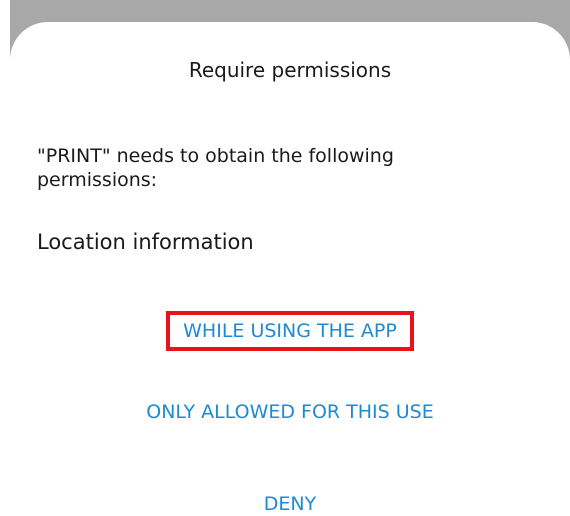  I want to click on while-using-app-label: WHILE USING THE APP, so click(290, 331).